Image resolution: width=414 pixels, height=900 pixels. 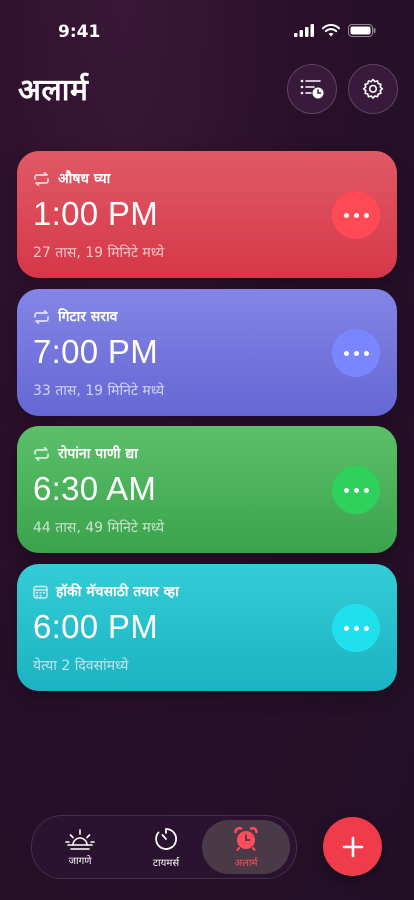 I want to click on wifi-icon, so click(x=331, y=30).